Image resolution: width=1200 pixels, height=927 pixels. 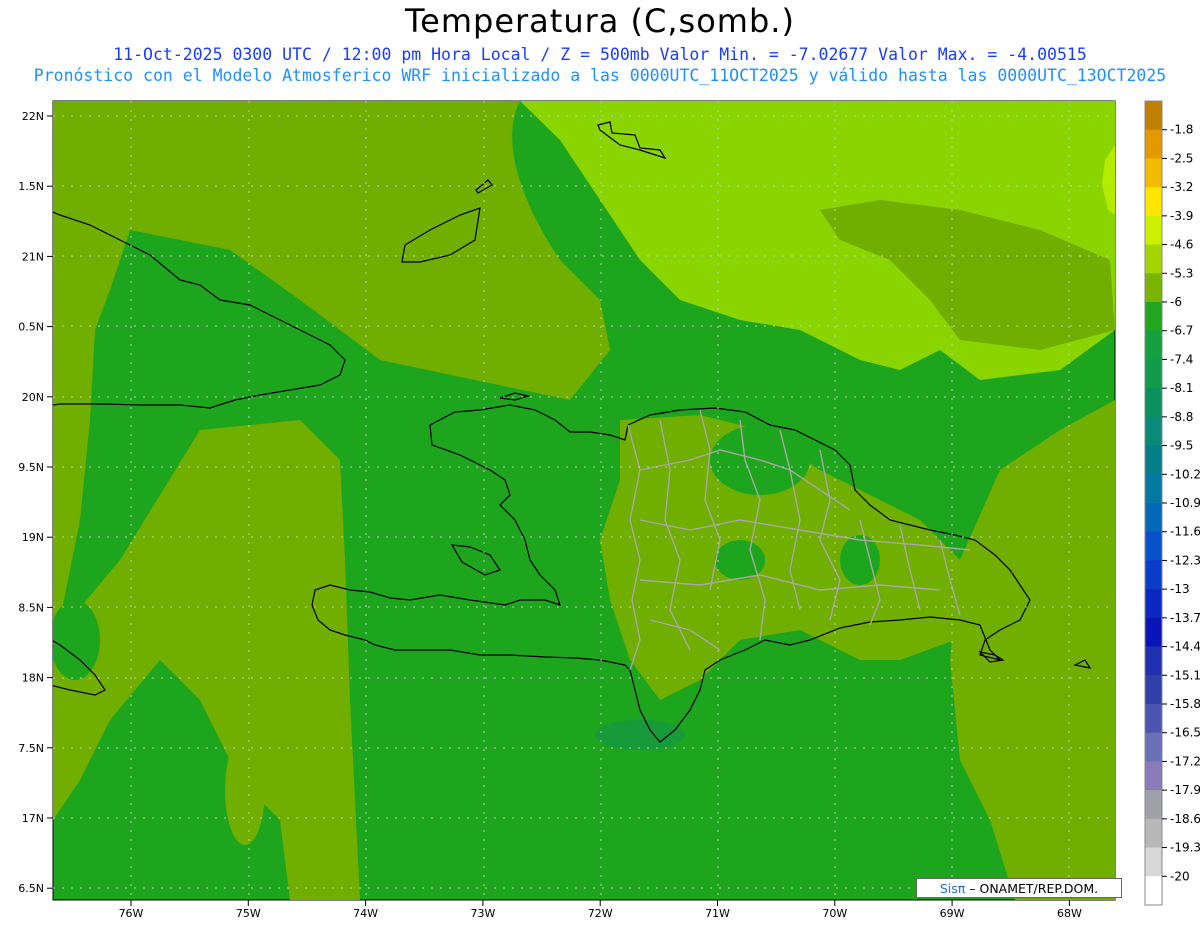 What do you see at coordinates (1180, 589) in the screenshot?
I see `colorbar-label: -13` at bounding box center [1180, 589].